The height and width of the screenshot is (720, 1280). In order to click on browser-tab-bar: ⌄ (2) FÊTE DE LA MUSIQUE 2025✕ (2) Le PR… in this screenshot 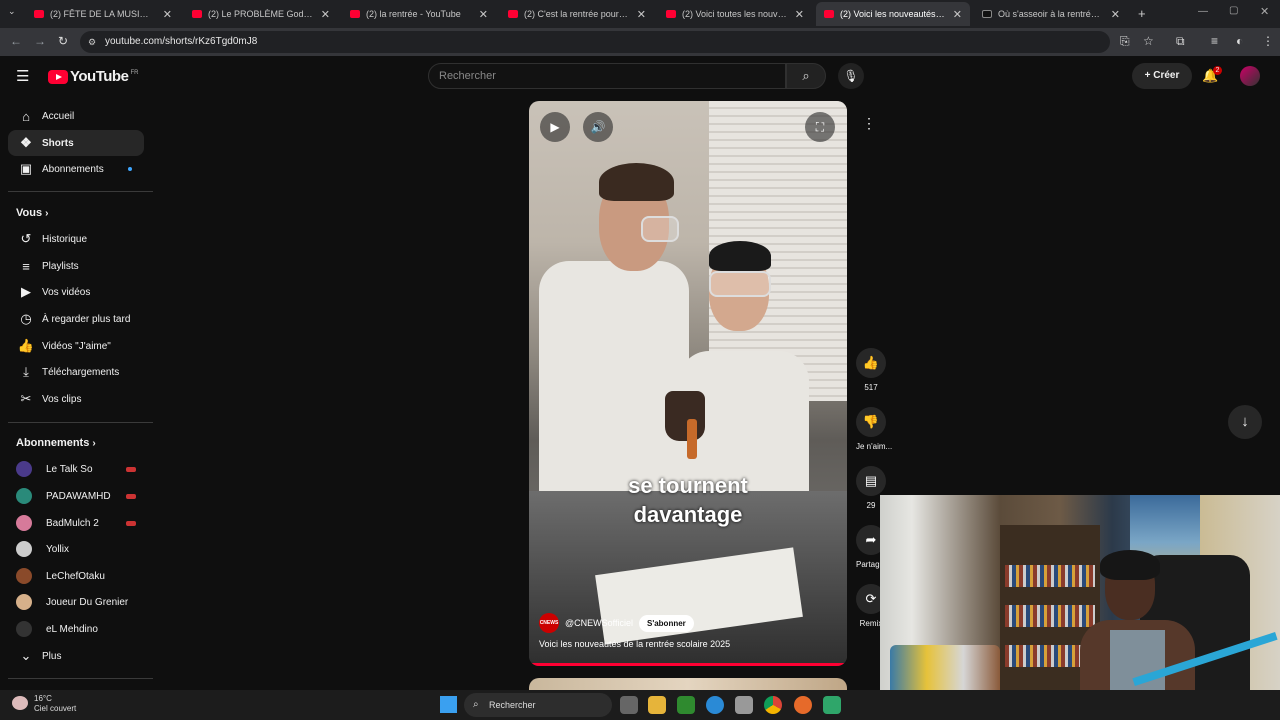, I will do `click(640, 14)`.